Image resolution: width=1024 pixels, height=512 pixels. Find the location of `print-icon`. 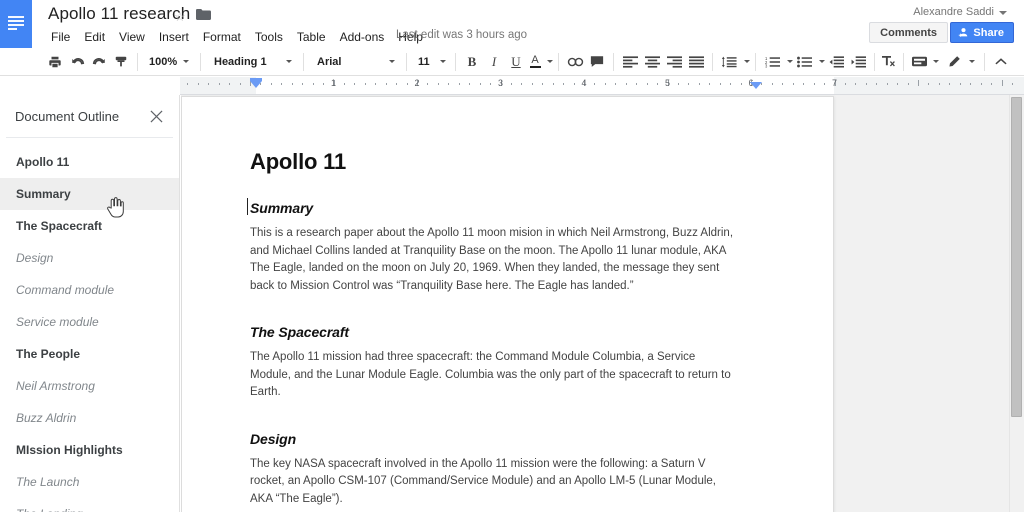

print-icon is located at coordinates (55, 62).